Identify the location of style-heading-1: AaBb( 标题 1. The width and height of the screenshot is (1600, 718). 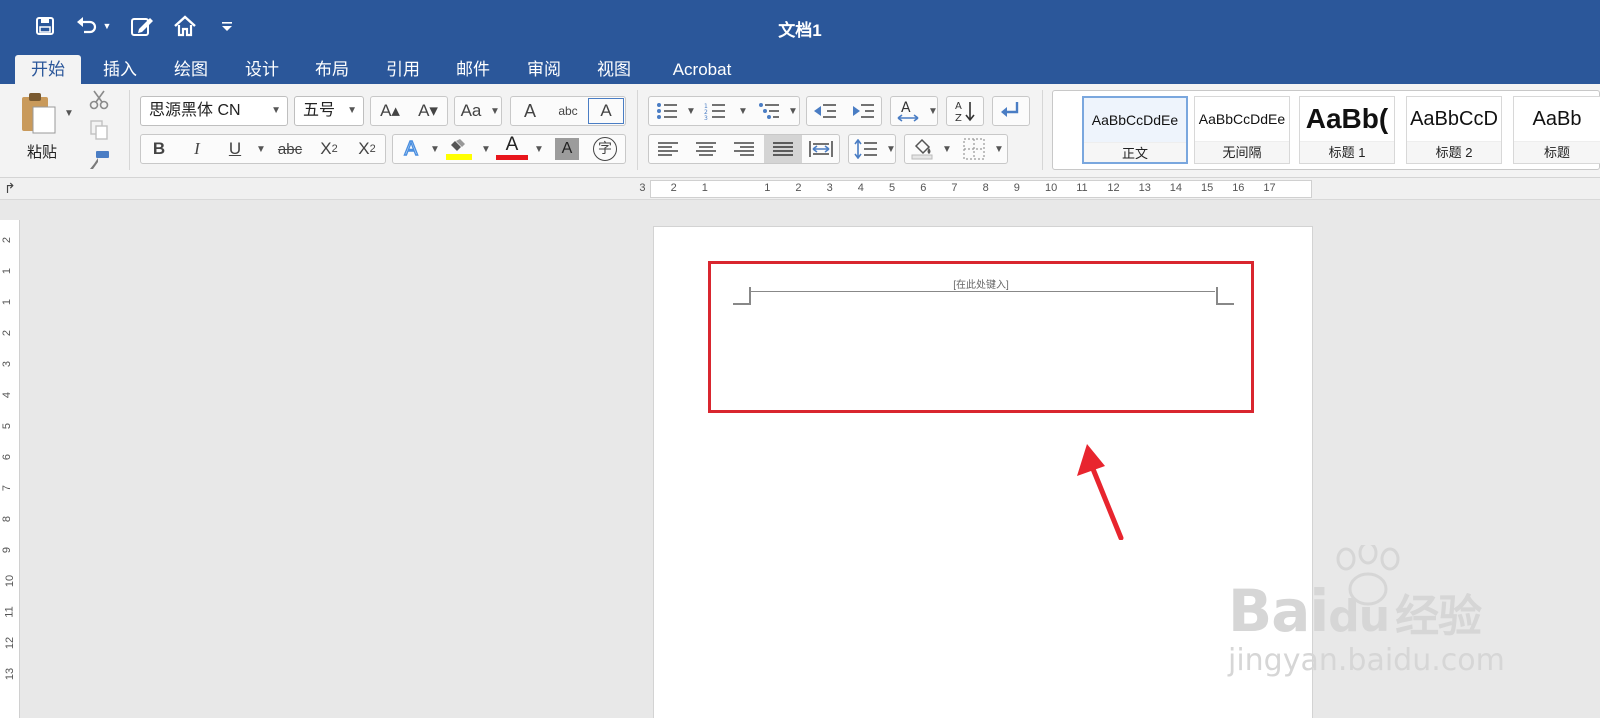
(1347, 130).